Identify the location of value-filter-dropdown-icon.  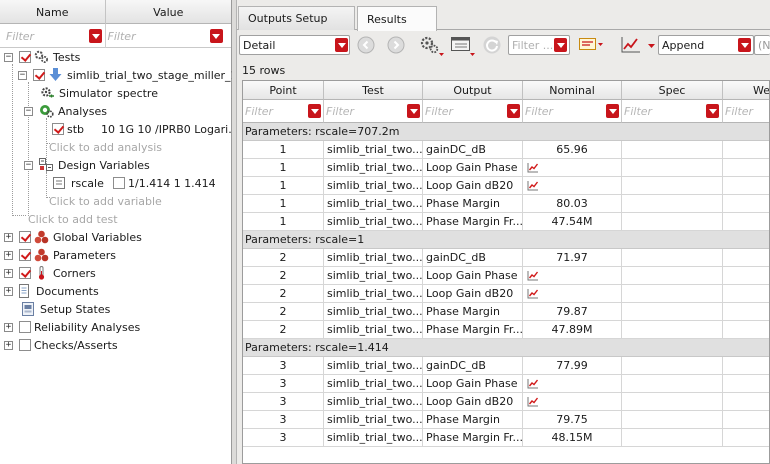
(216, 36).